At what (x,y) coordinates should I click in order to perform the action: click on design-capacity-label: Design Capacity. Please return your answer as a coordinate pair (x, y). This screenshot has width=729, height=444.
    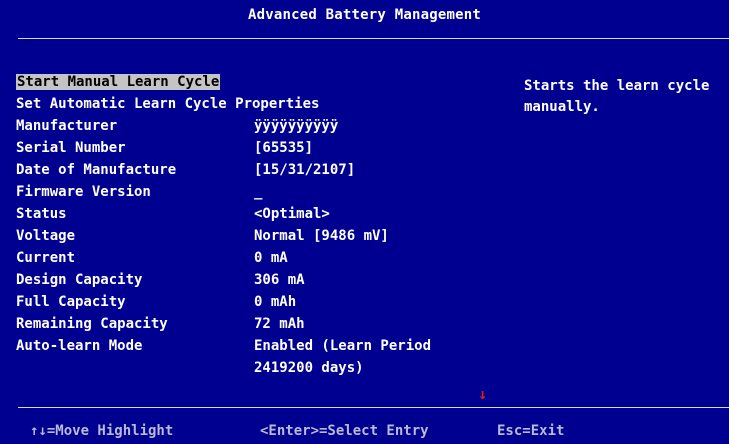
    Looking at the image, I should click on (79, 280).